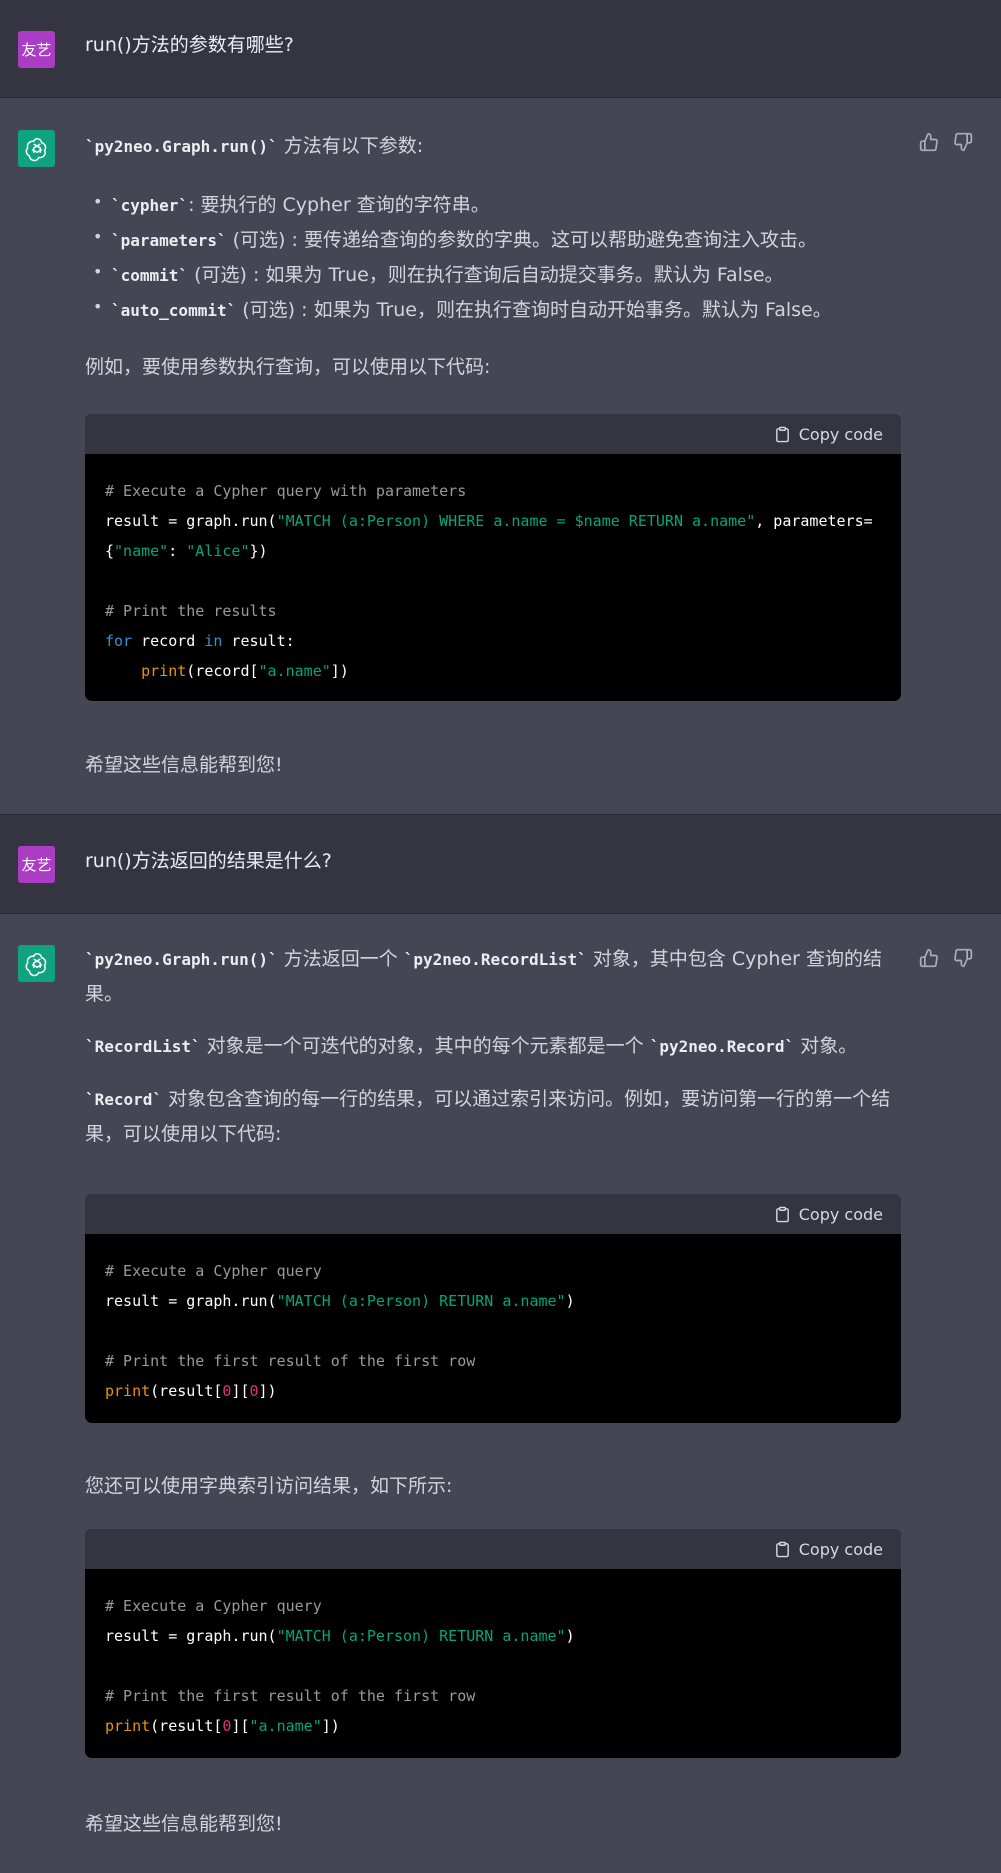  I want to click on para-text: 对象是一个可迭代的对象，其中的每个元素都是一个, so click(425, 1046).